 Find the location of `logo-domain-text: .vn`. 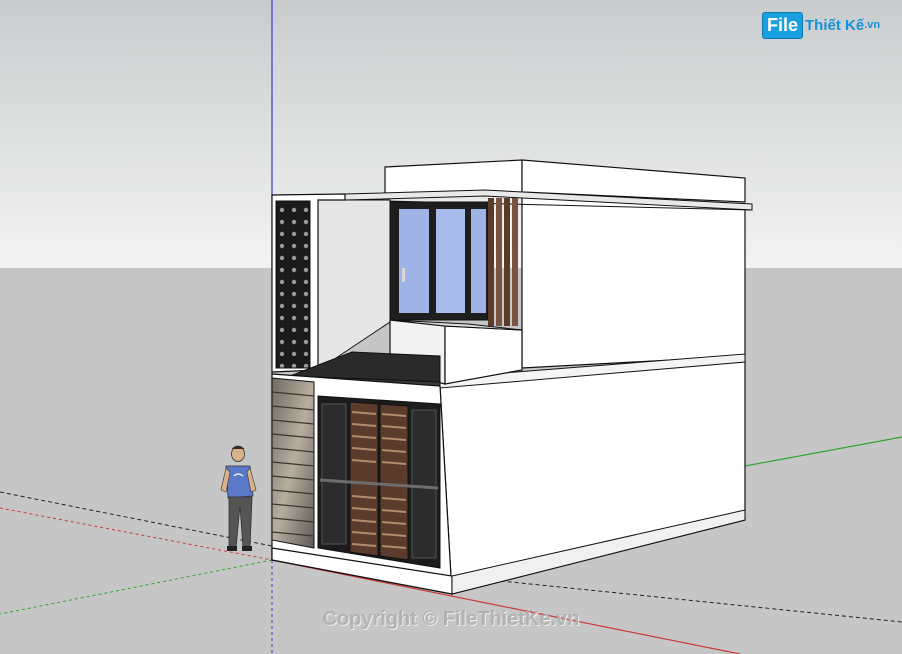

logo-domain-text: .vn is located at coordinates (872, 25).